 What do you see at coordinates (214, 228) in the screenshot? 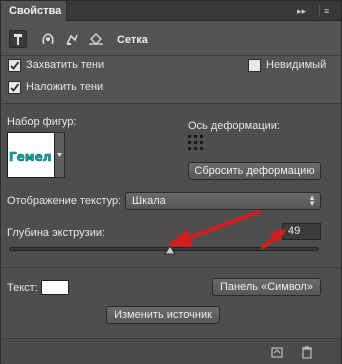
I see `annotation-arrow-slider` at bounding box center [214, 228].